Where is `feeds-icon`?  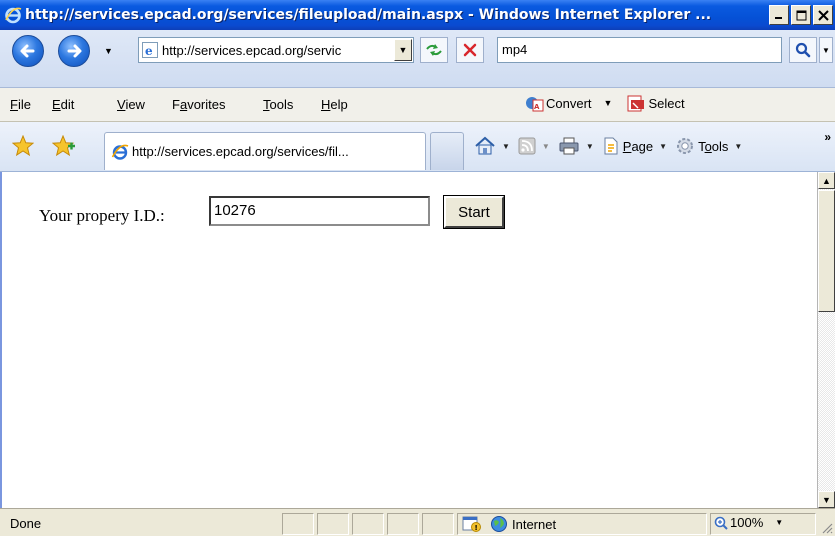 feeds-icon is located at coordinates (527, 146).